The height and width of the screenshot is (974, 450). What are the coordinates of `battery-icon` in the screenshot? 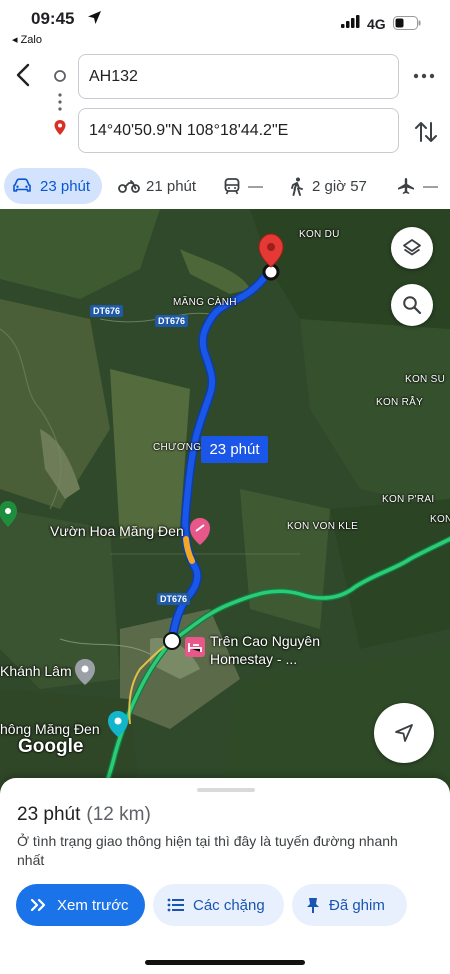 It's located at (407, 23).